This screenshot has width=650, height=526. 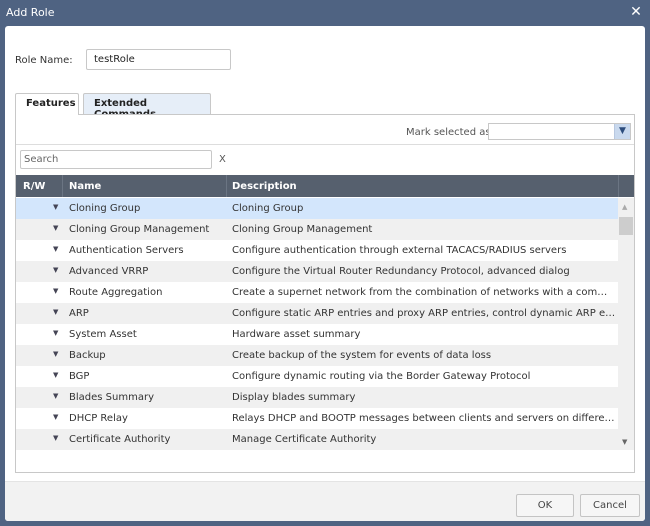 I want to click on dialog-title: Add Role, so click(x=30, y=12).